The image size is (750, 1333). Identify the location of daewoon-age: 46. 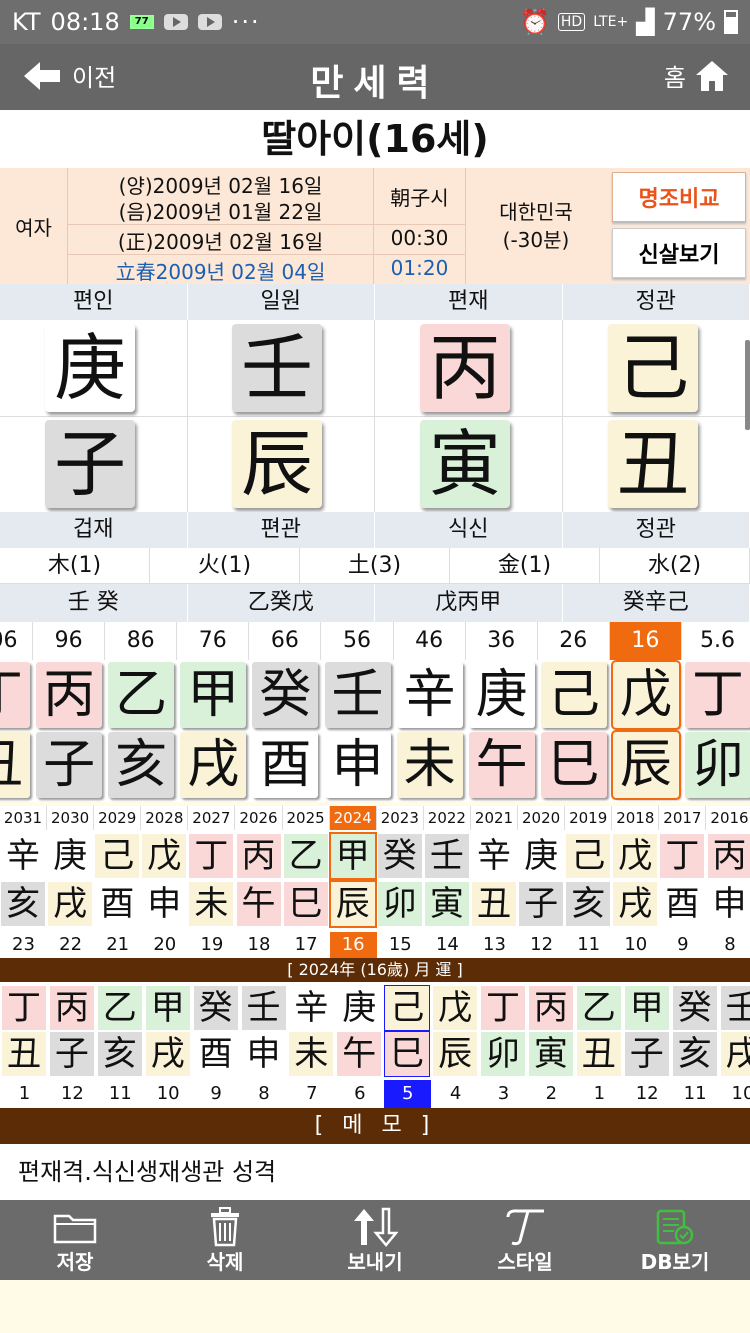
(430, 641).